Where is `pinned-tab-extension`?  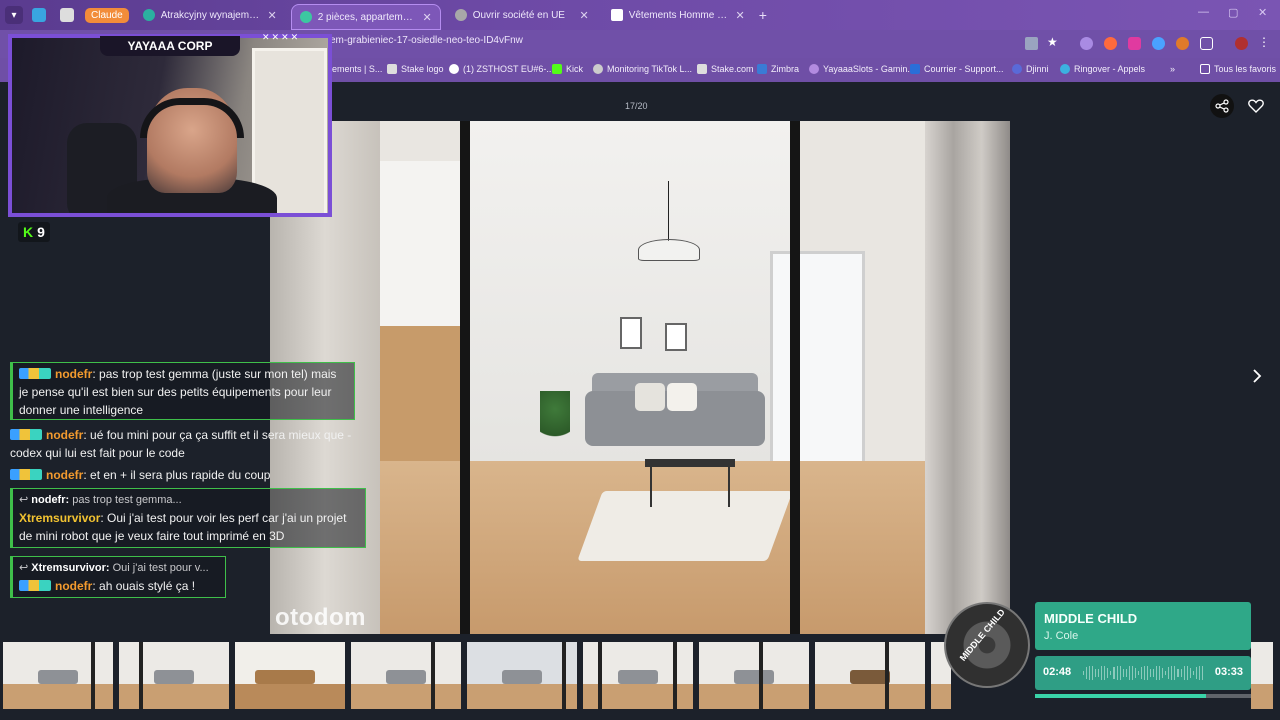
pinned-tab-extension is located at coordinates (67, 15).